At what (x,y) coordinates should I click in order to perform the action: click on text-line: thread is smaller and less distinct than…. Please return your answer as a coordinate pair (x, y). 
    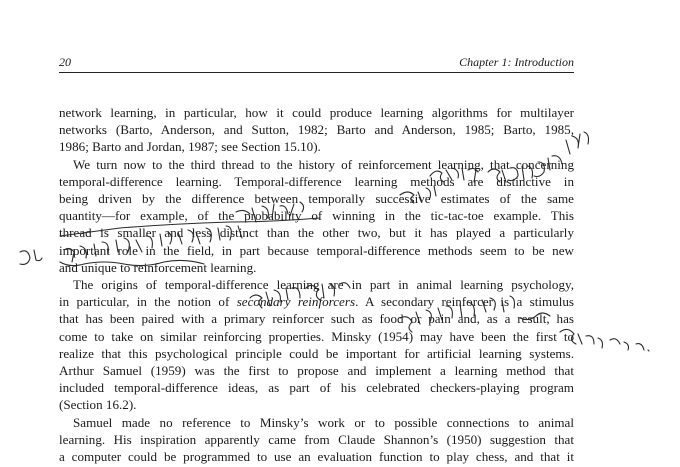
    Looking at the image, I should click on (316, 233).